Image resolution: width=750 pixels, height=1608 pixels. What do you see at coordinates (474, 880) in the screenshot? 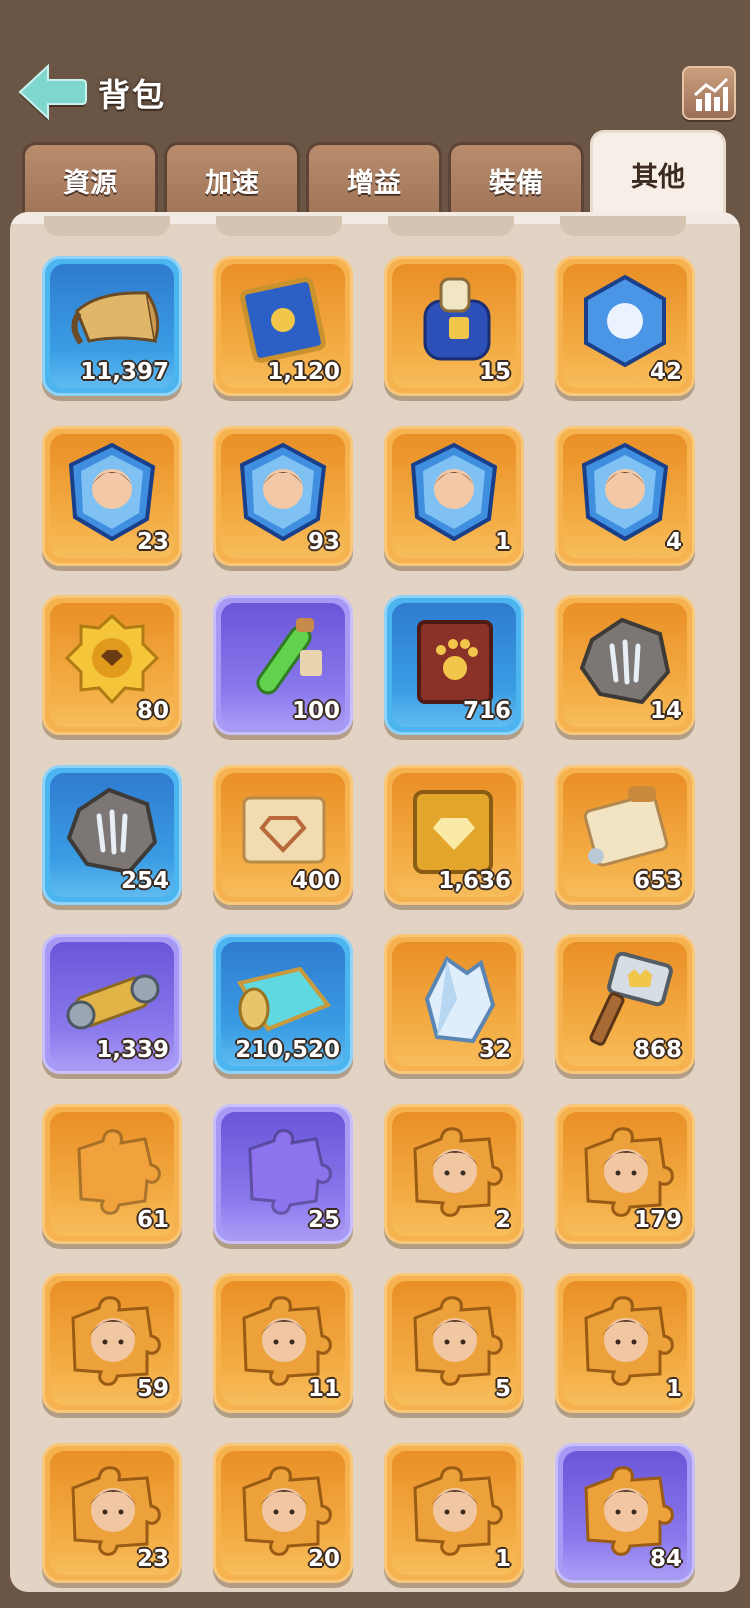
I see `item-count: 1,636` at bounding box center [474, 880].